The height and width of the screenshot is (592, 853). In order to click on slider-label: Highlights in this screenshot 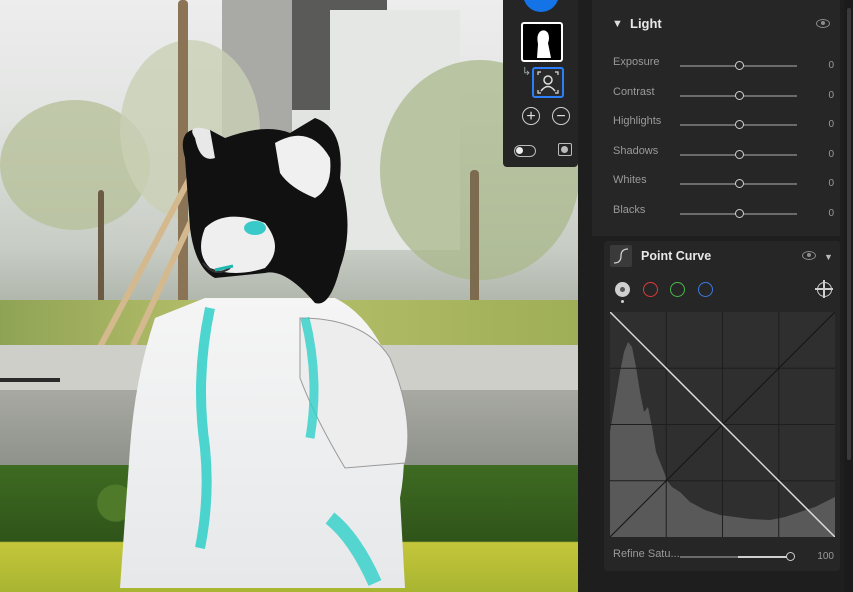, I will do `click(637, 121)`.